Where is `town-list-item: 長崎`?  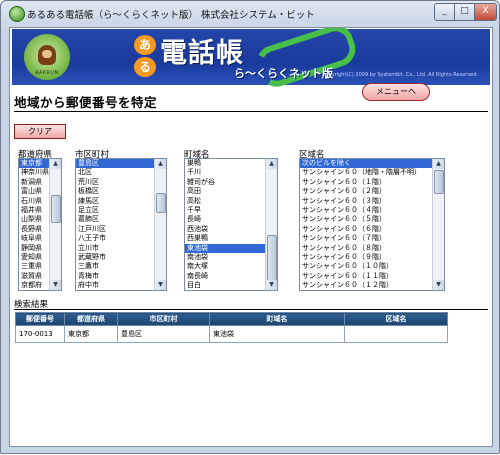
town-list-item: 長崎 is located at coordinates (225, 219).